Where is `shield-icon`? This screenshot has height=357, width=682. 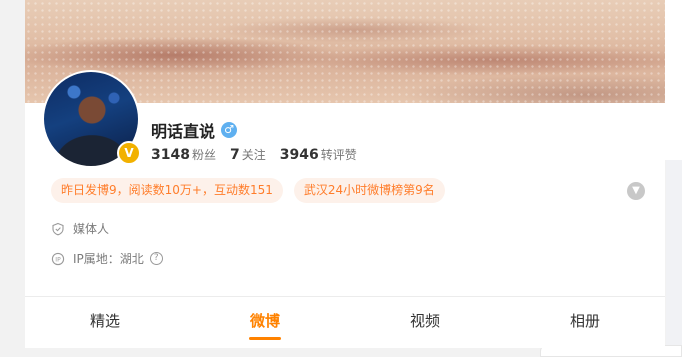
shield-icon is located at coordinates (58, 229).